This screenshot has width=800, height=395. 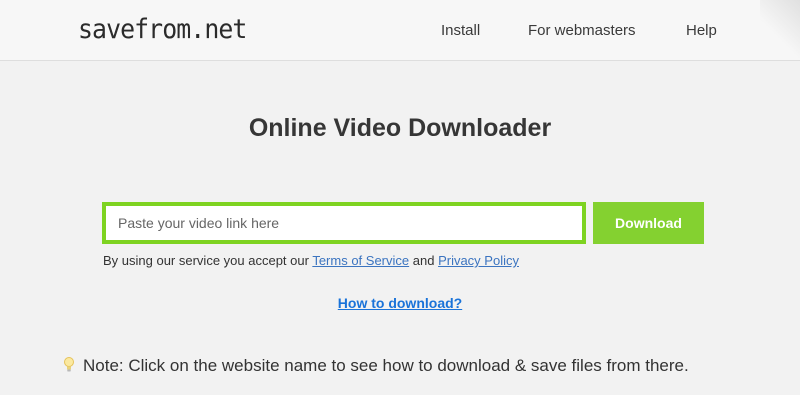 I want to click on lightbulb-icon, so click(x=69, y=365).